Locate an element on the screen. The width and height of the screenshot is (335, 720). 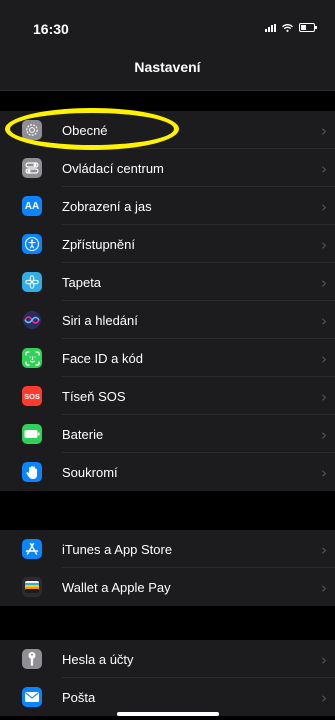
settings-item-label: Ovládací centrum is located at coordinates (113, 168).